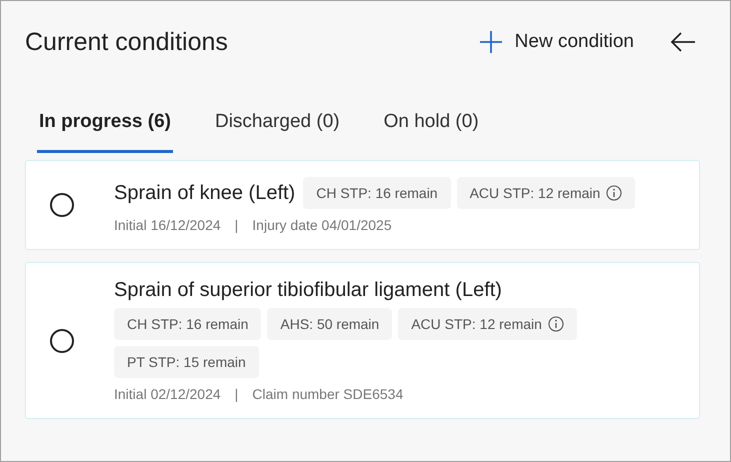  I want to click on page-title: Current conditions, so click(127, 42).